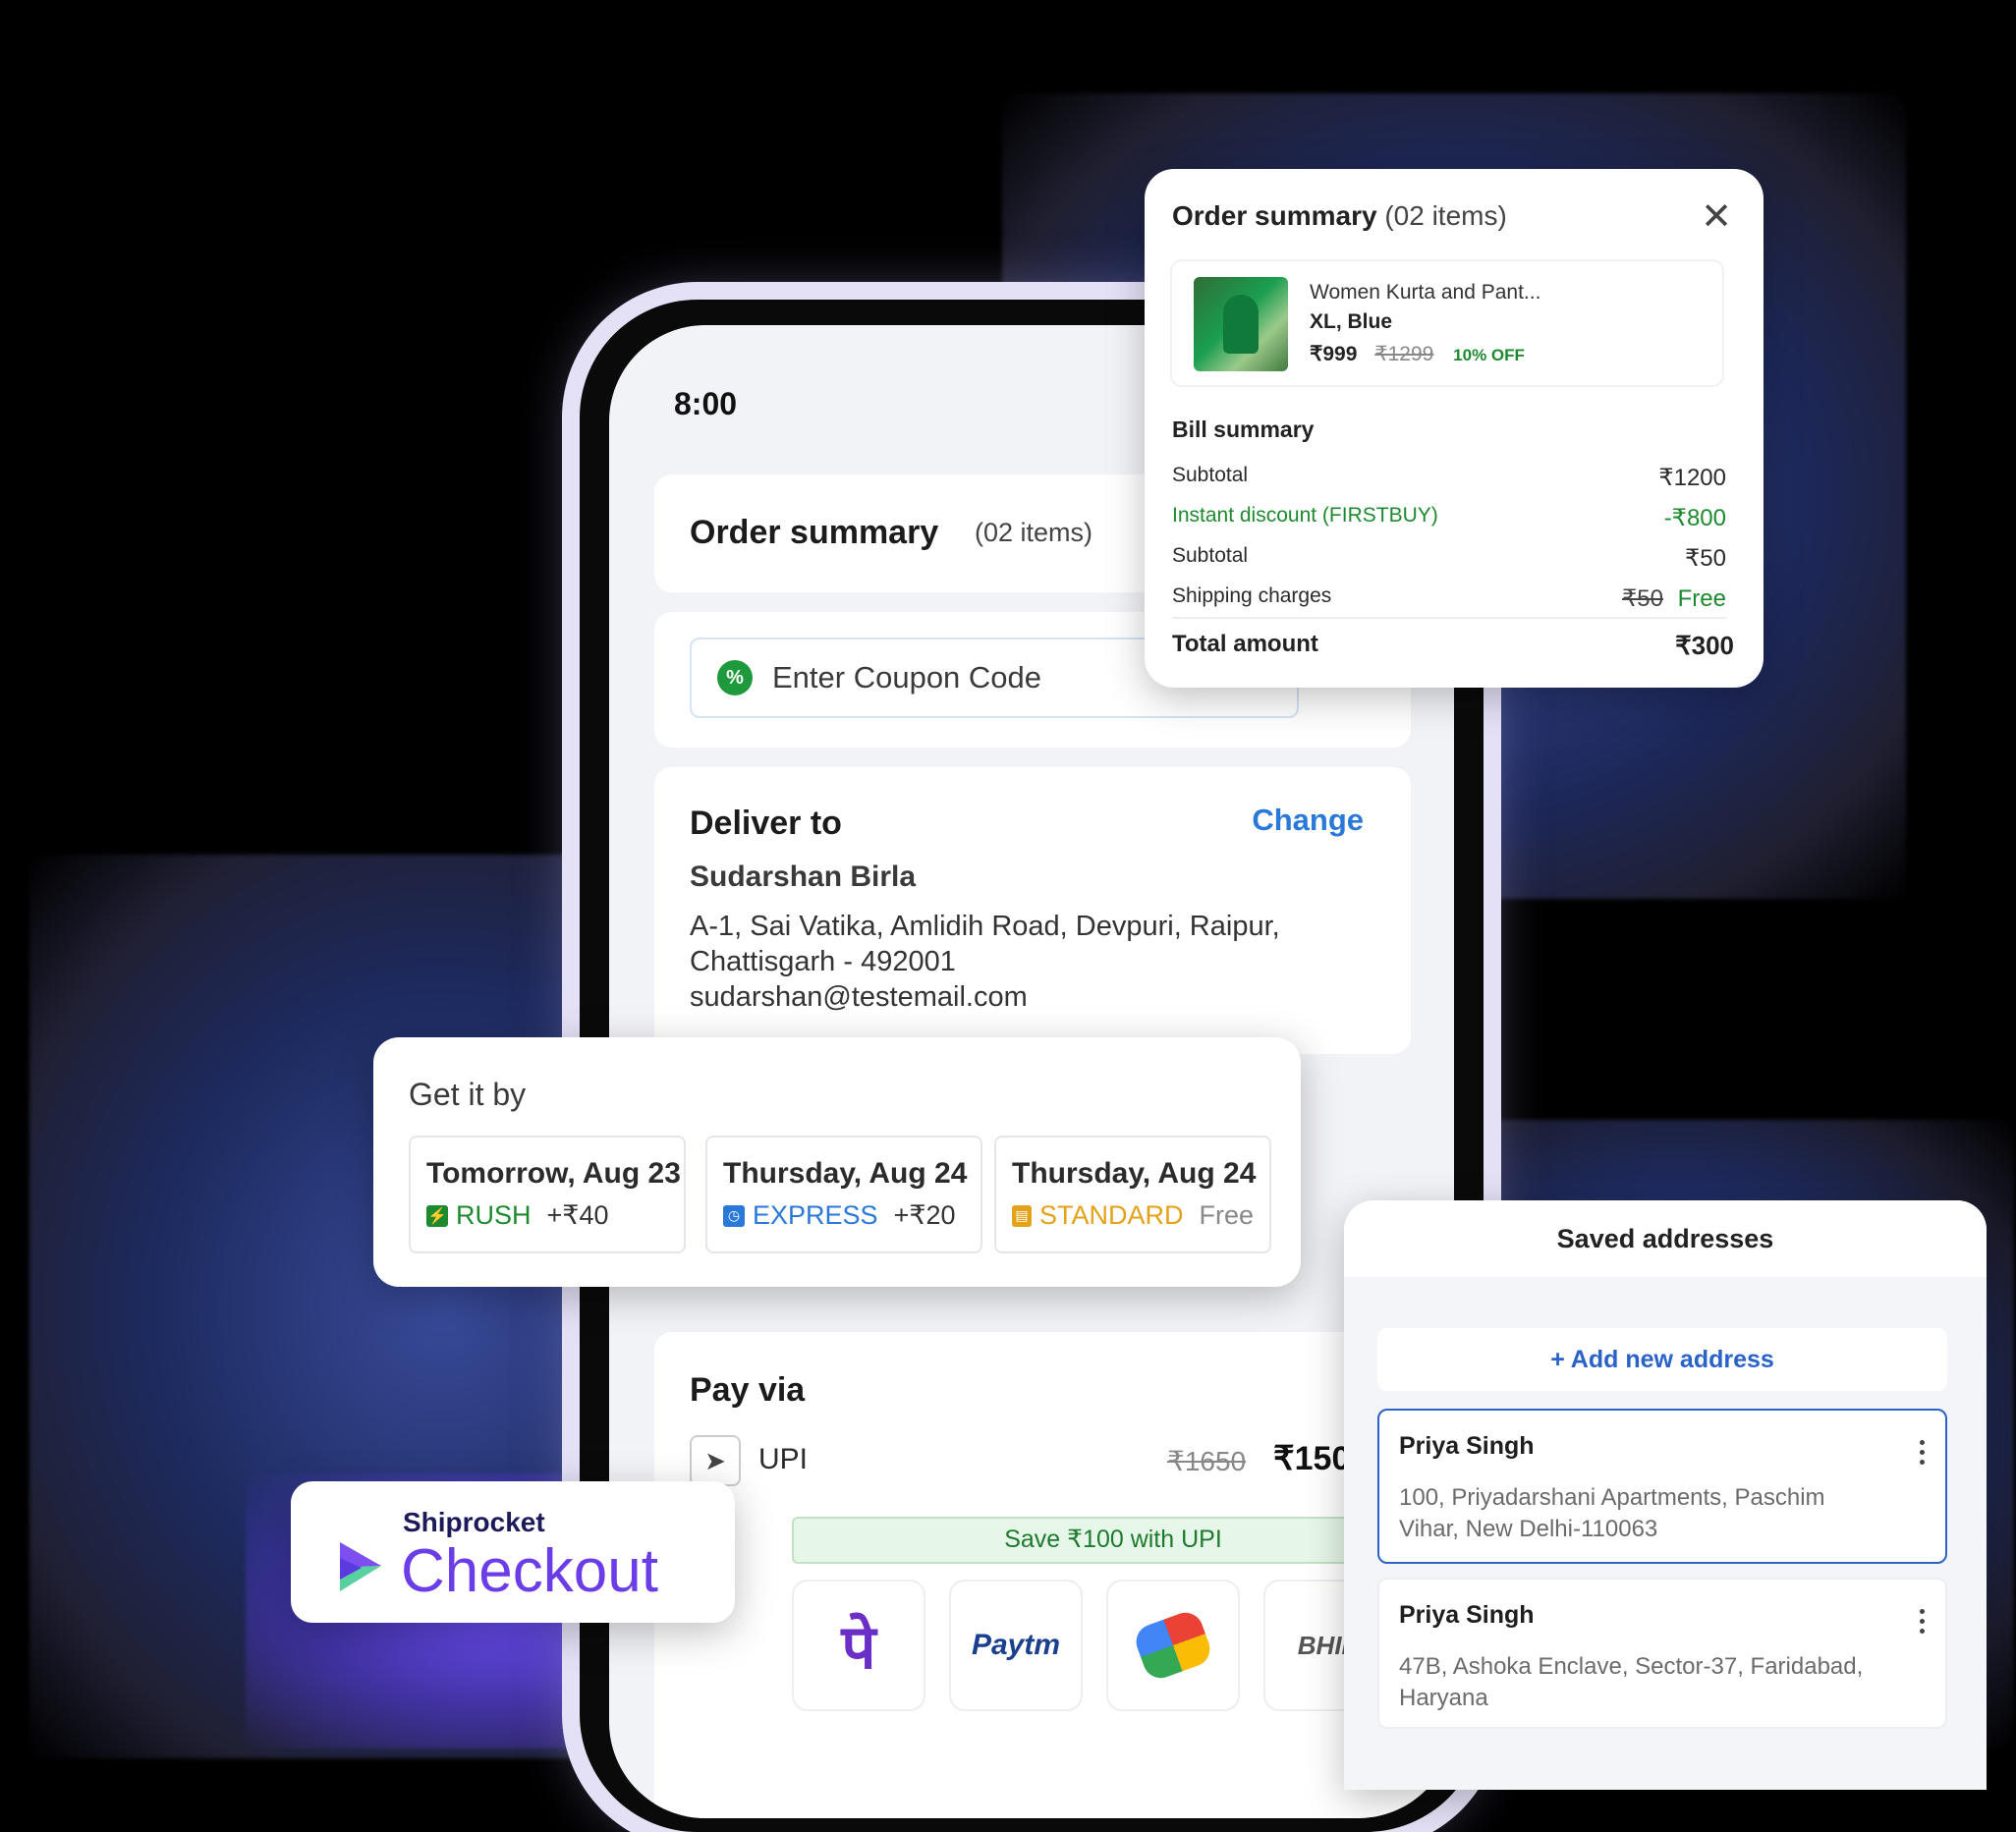  What do you see at coordinates (1489, 355) in the screenshot?
I see `product-discount: 10% OFF` at bounding box center [1489, 355].